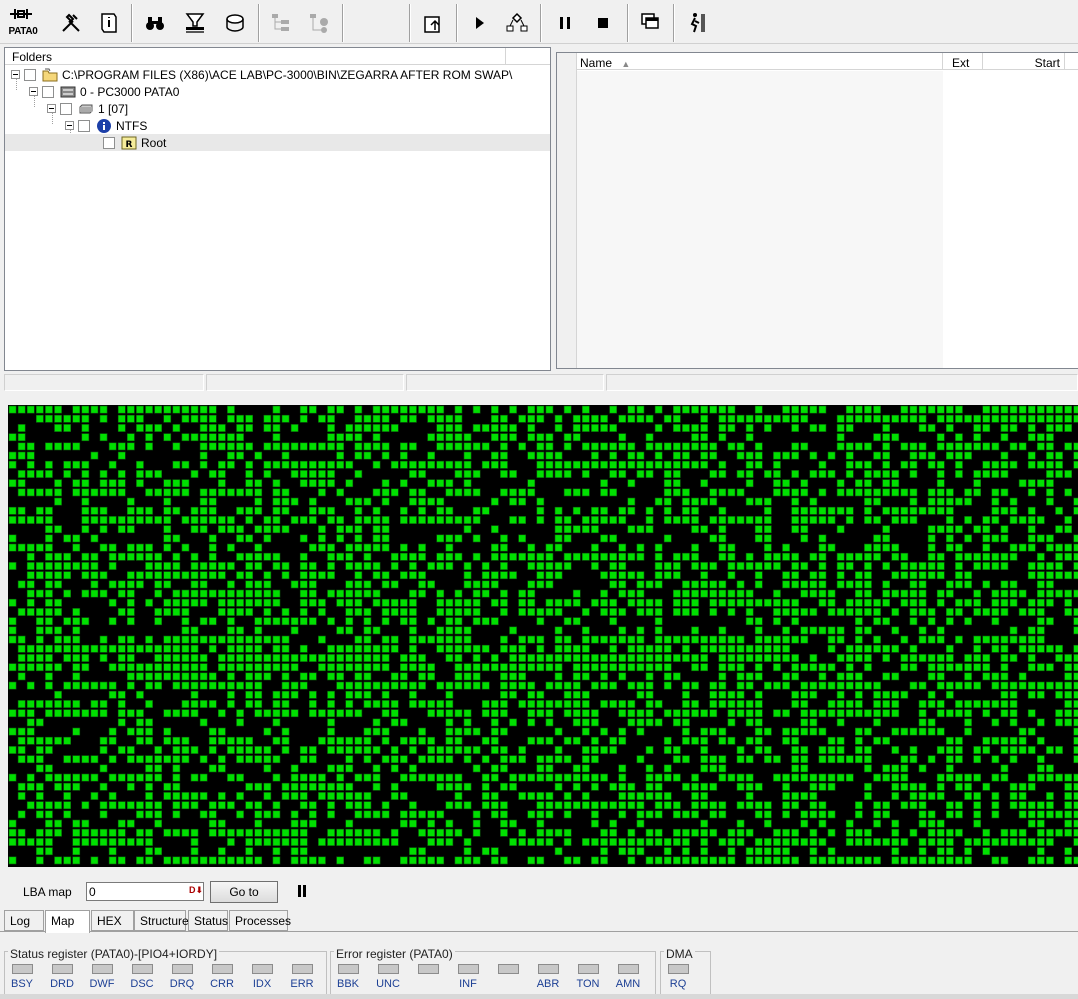 This screenshot has height=999, width=1078. I want to click on tree-item-device: 0 - PC3000 PATA0, so click(104, 91).